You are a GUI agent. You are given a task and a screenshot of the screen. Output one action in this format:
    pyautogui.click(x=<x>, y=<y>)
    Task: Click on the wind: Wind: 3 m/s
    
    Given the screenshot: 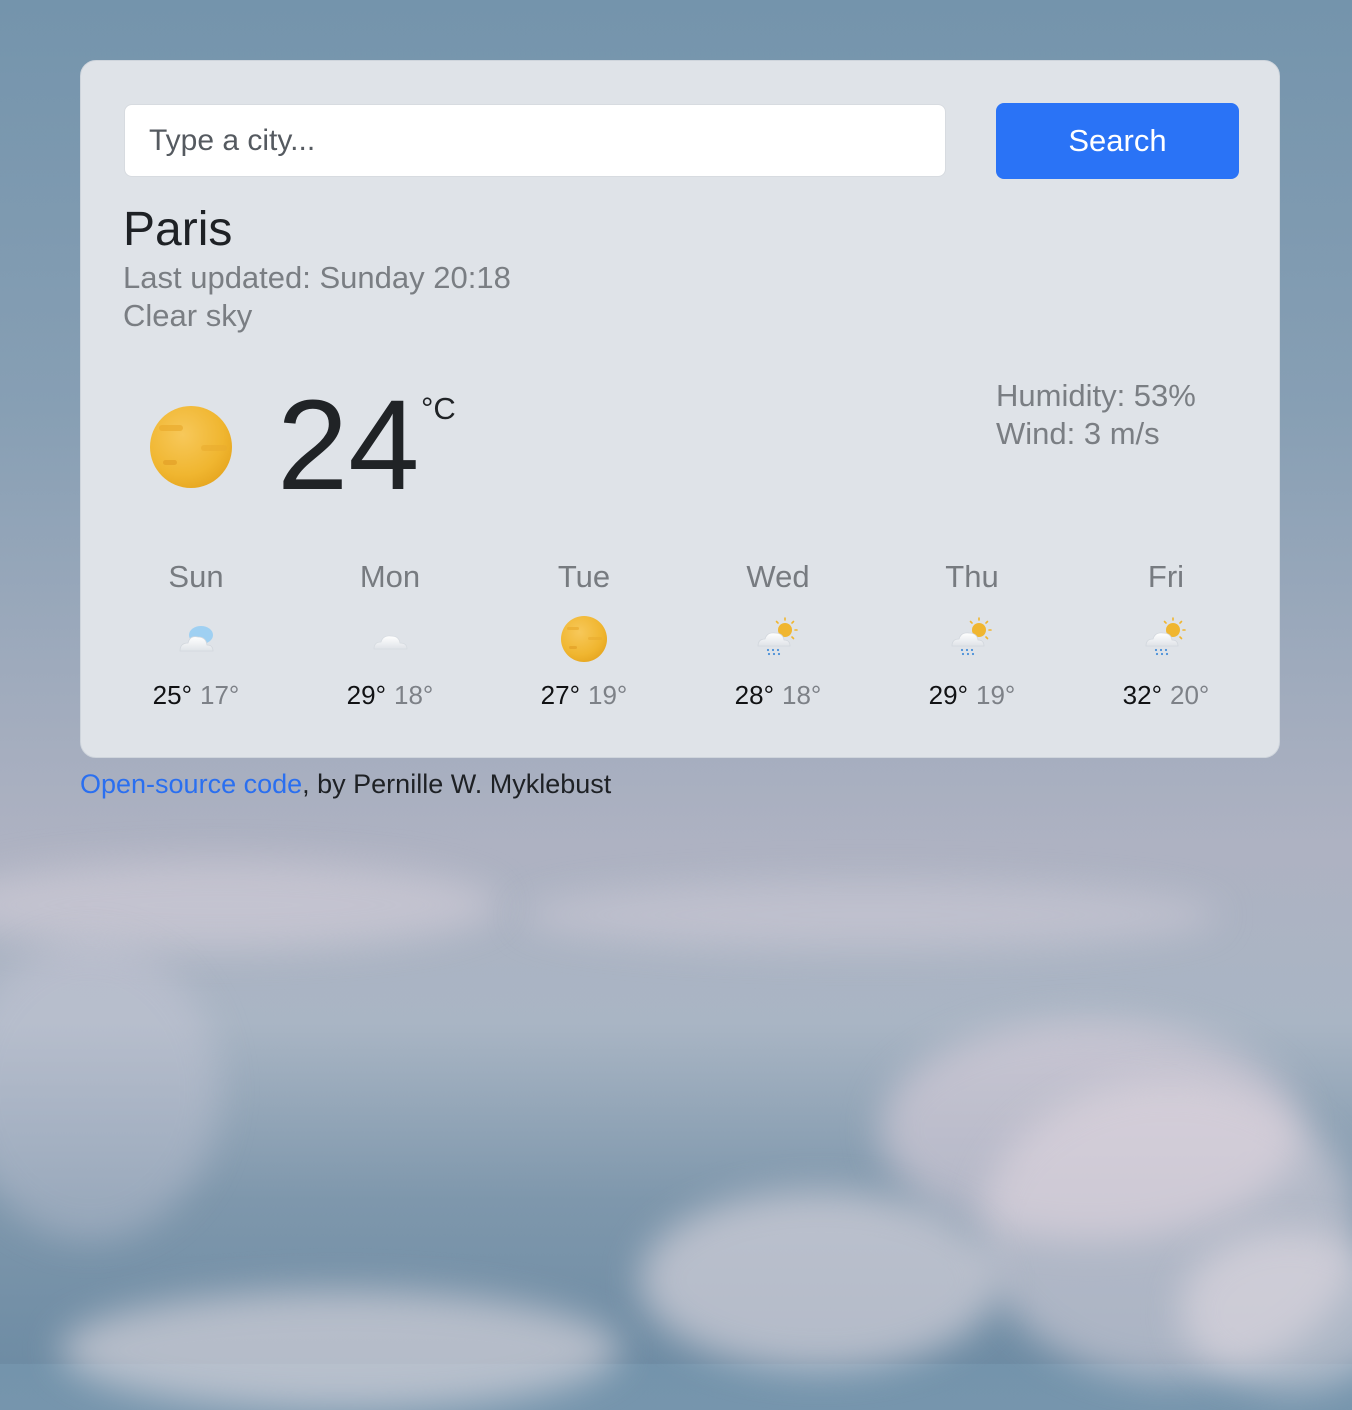 What is the action you would take?
    pyautogui.click(x=1078, y=433)
    